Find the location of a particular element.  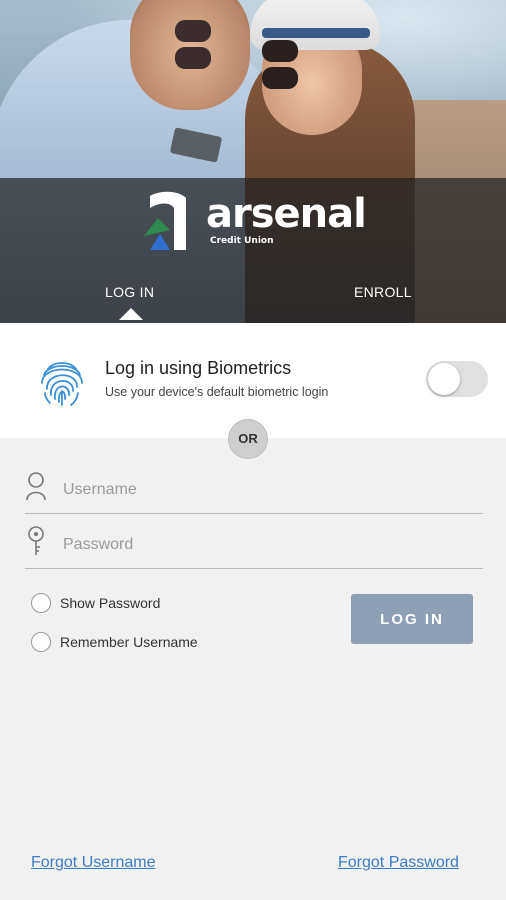

toggle-knob is located at coordinates (444, 379).